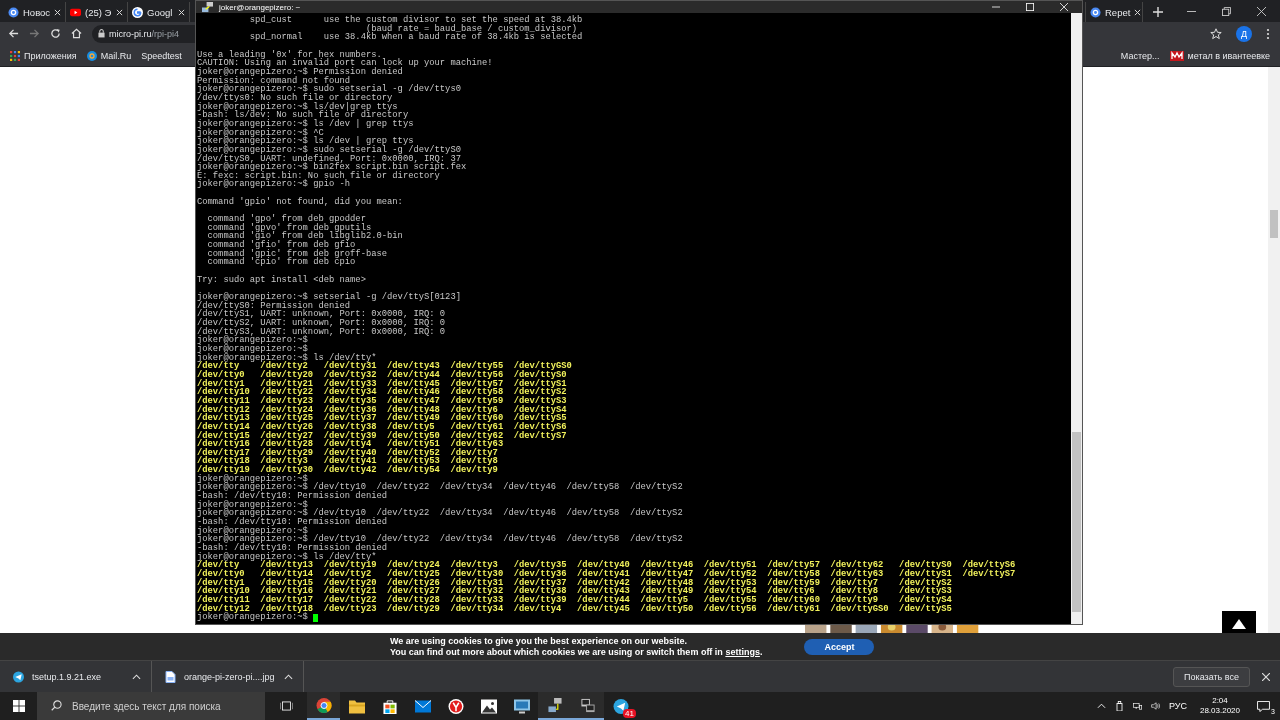 This screenshot has width=1280, height=720. Describe the element at coordinates (1244, 33) in the screenshot. I see `profile-avatar: Д` at that location.